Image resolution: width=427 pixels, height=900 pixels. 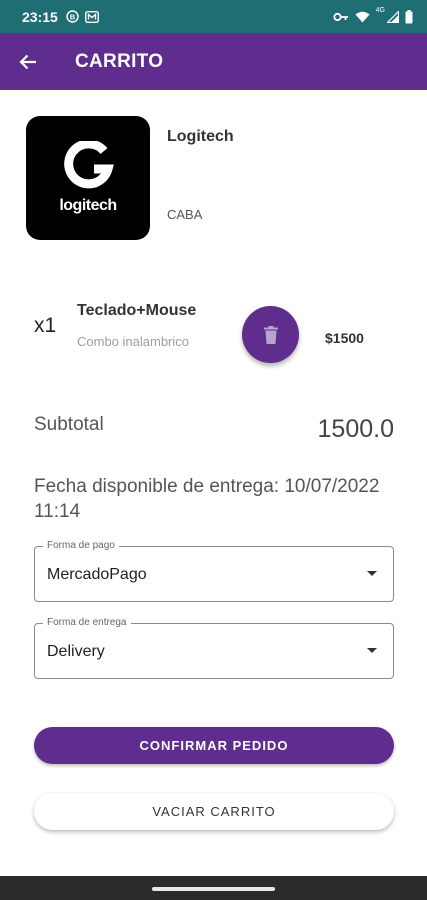 What do you see at coordinates (40, 16) in the screenshot?
I see `status-time: 23:15` at bounding box center [40, 16].